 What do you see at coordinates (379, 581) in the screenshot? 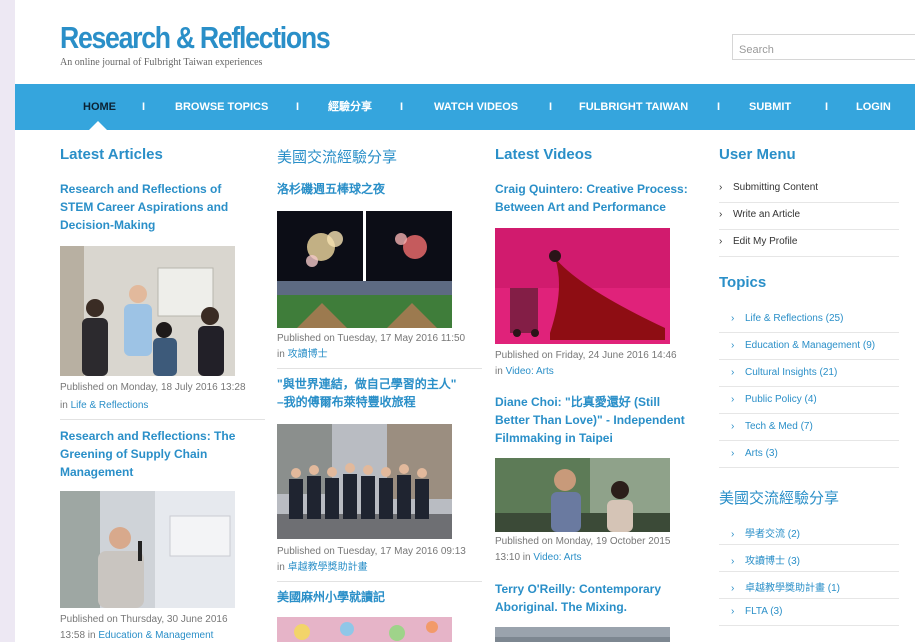
I see `article-divider` at bounding box center [379, 581].